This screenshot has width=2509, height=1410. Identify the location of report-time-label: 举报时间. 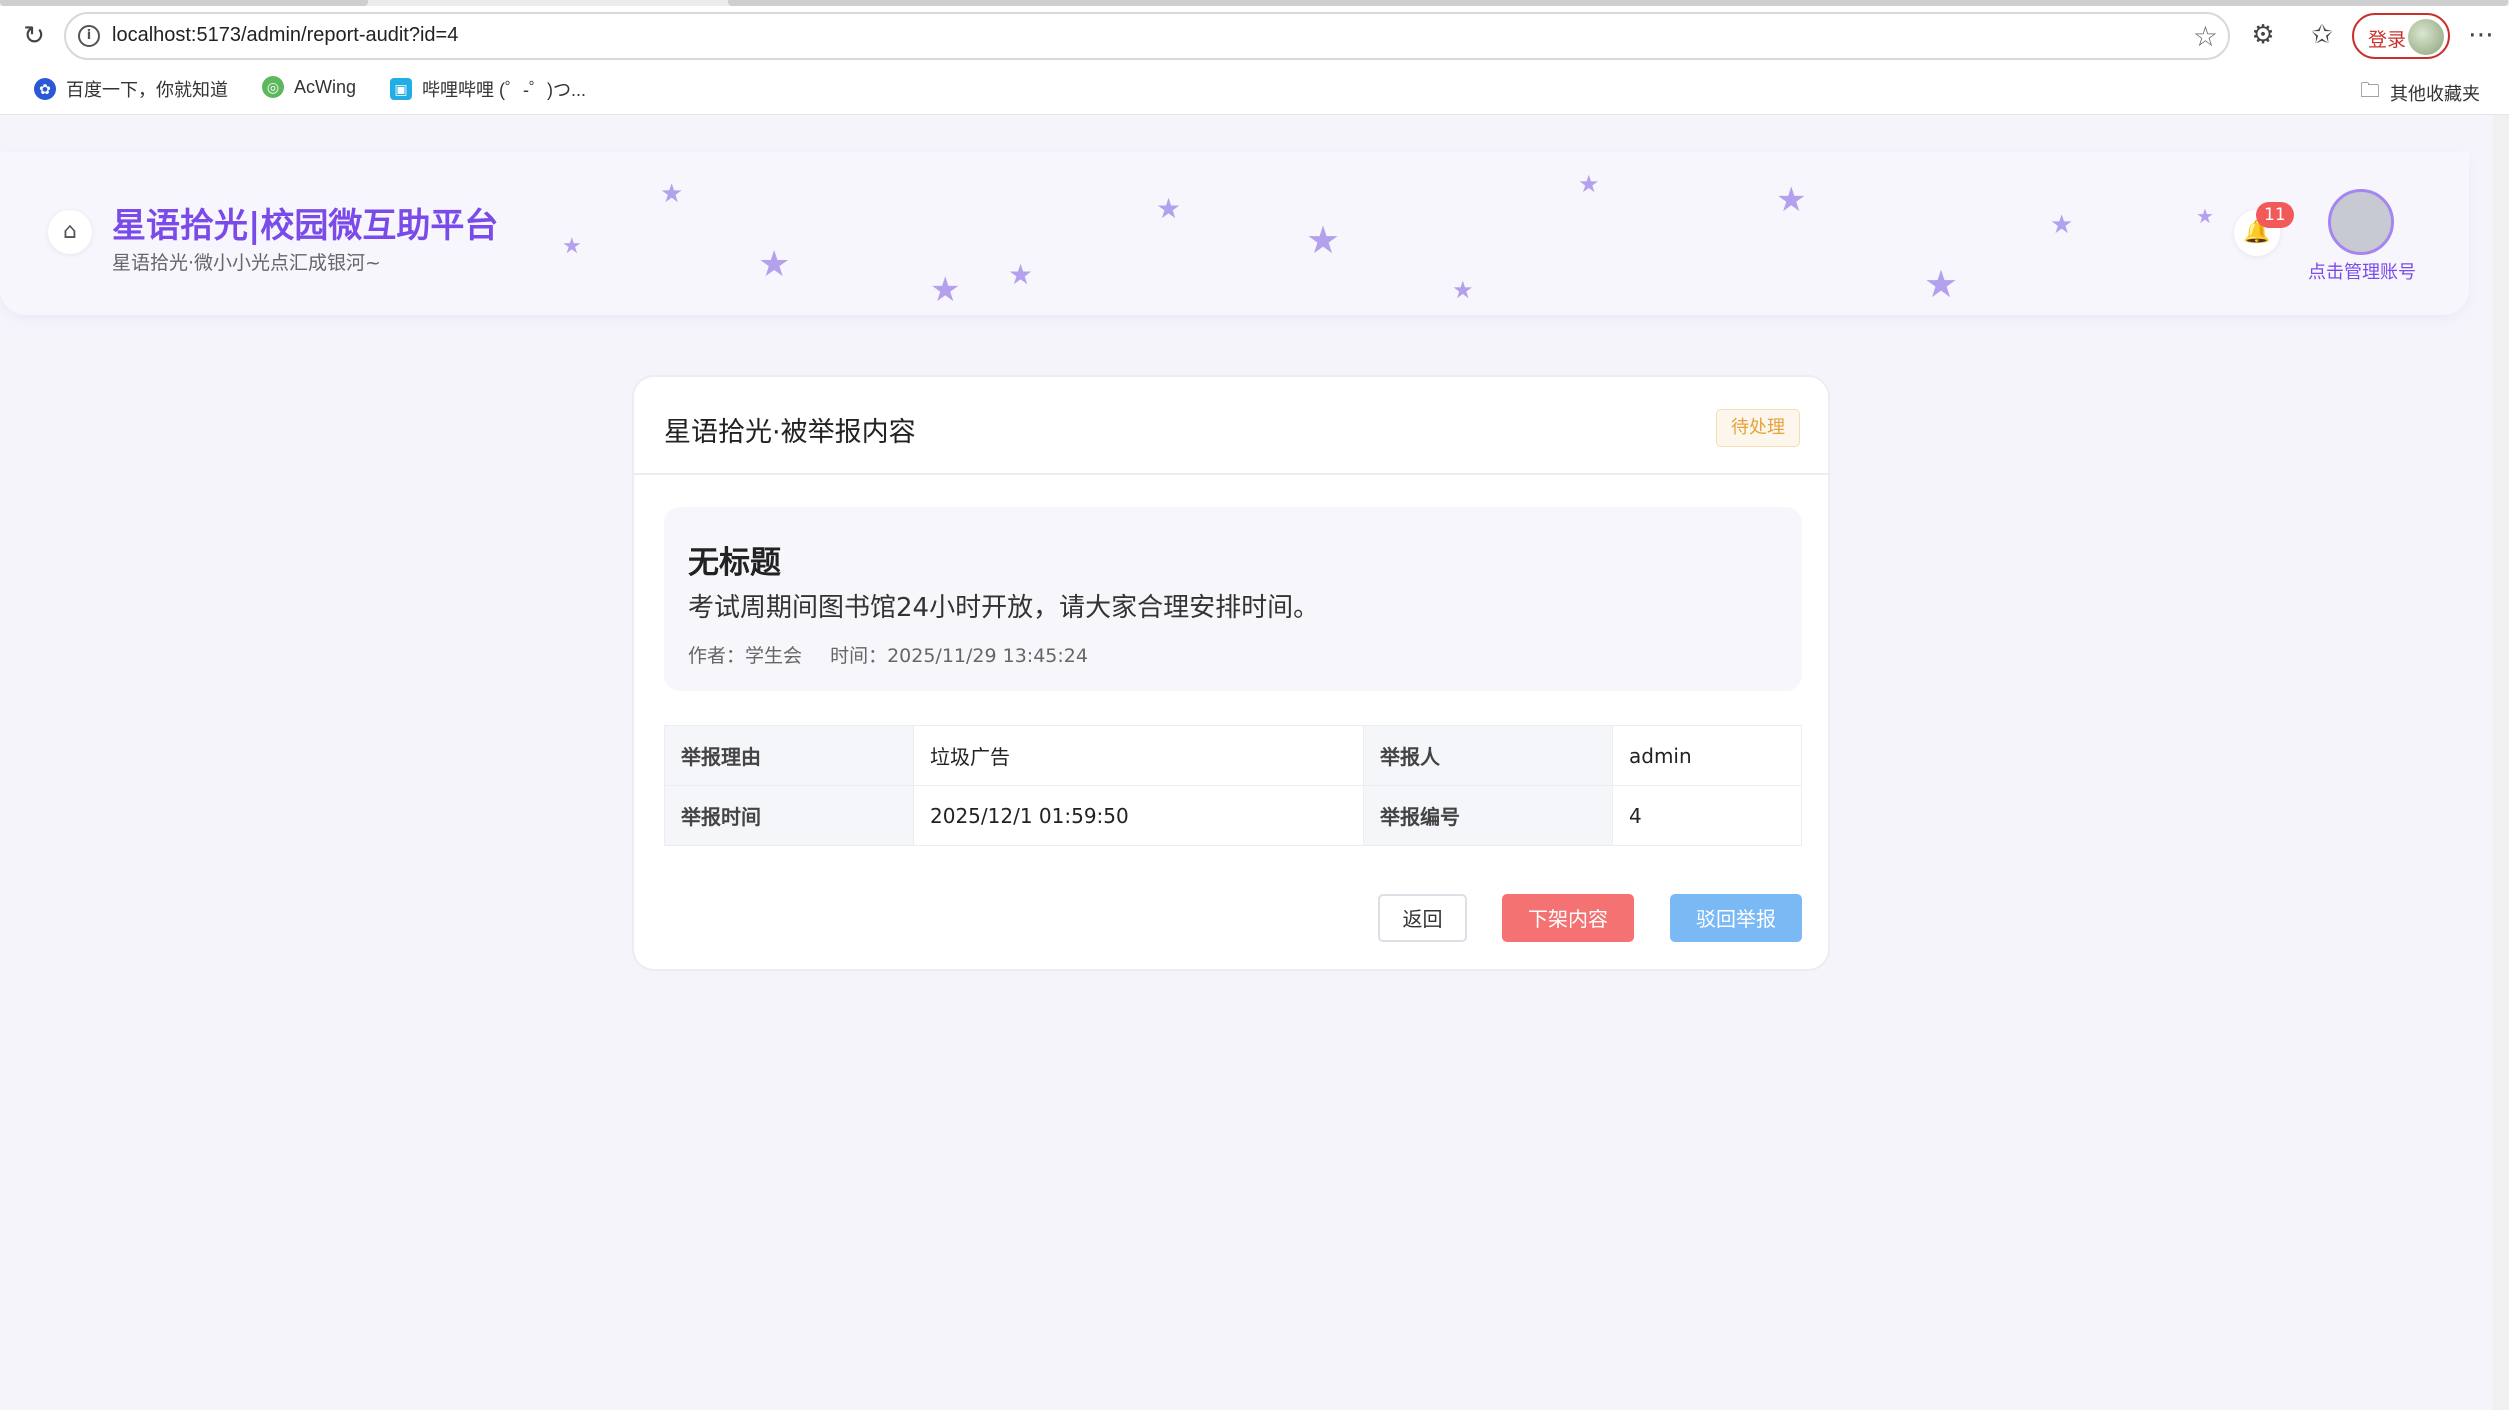
(789, 815).